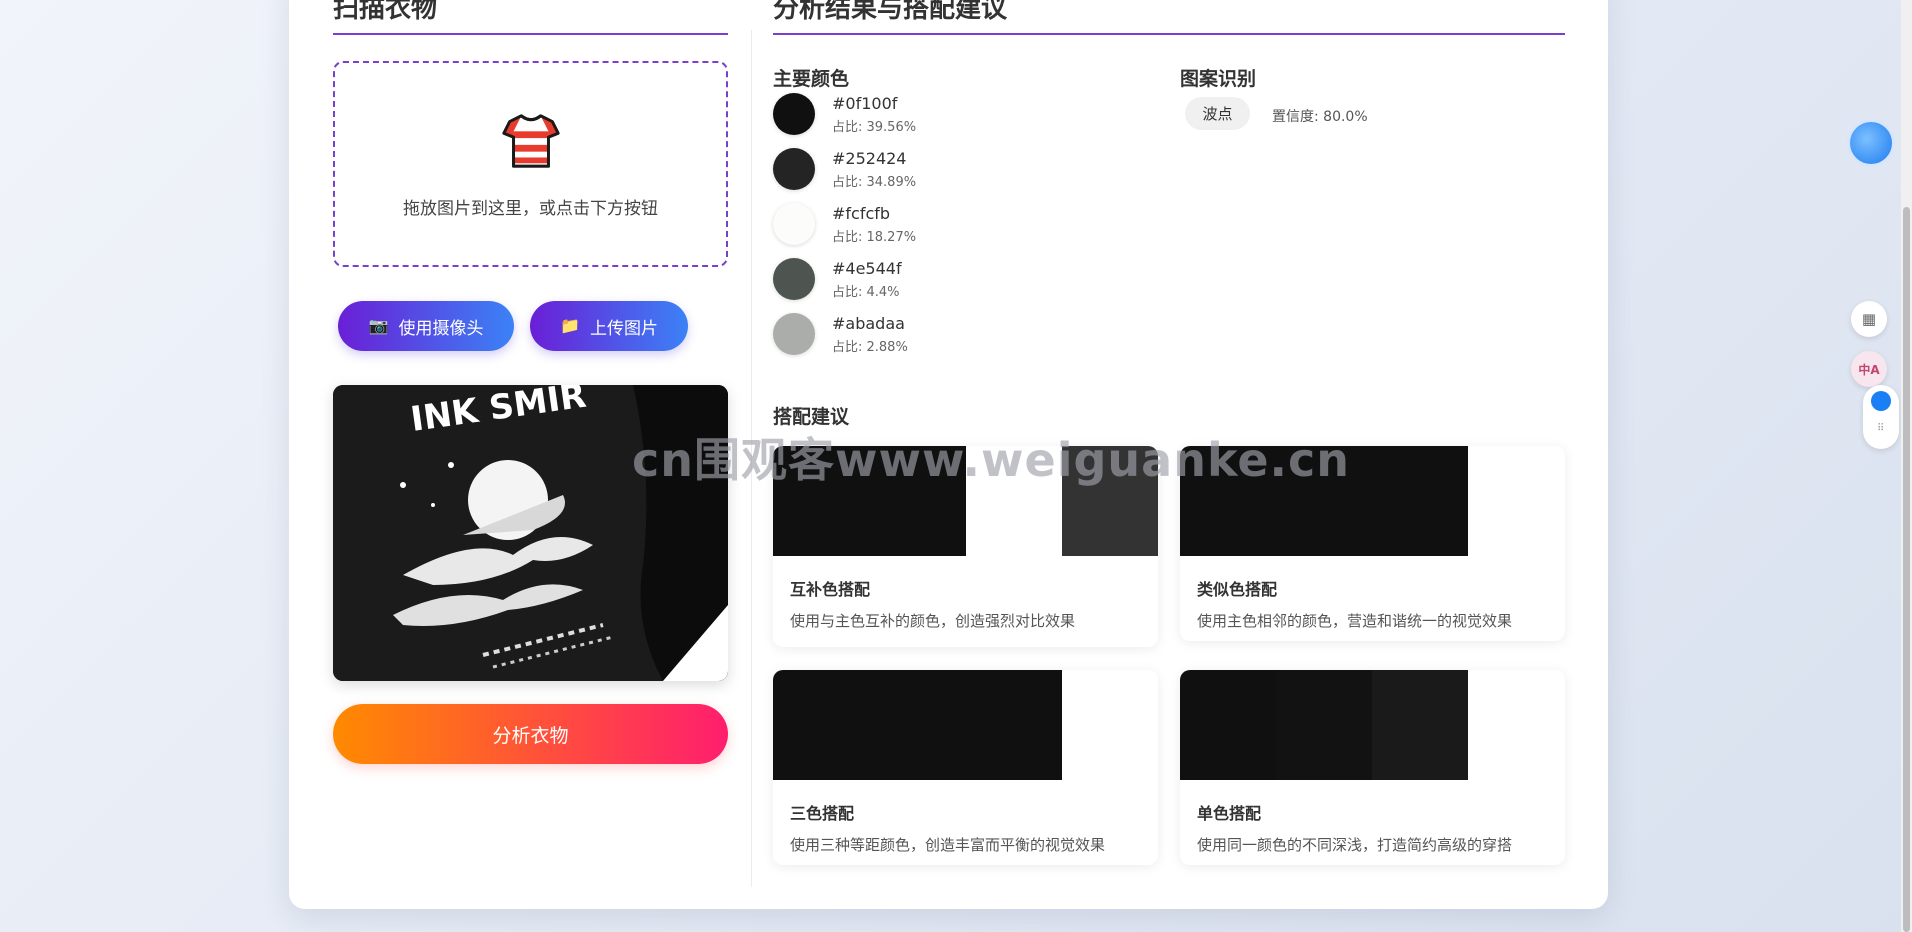 This screenshot has width=1912, height=932. What do you see at coordinates (1218, 79) in the screenshot?
I see `pattern-recognition-title: 图案识别` at bounding box center [1218, 79].